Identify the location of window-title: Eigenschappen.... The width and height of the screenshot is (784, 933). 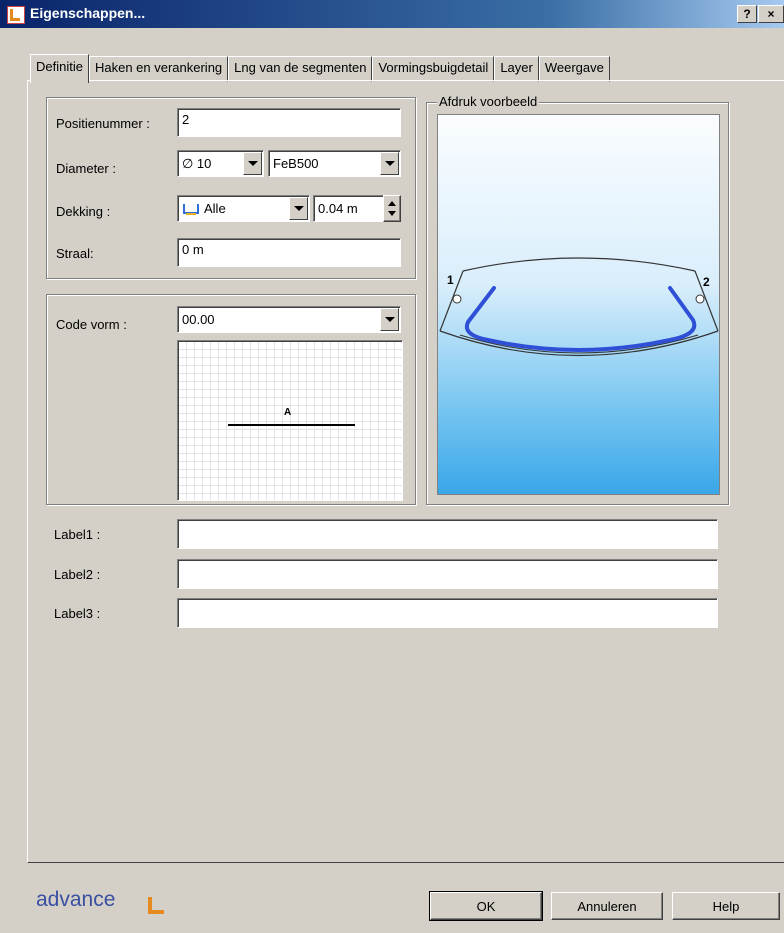
(88, 13).